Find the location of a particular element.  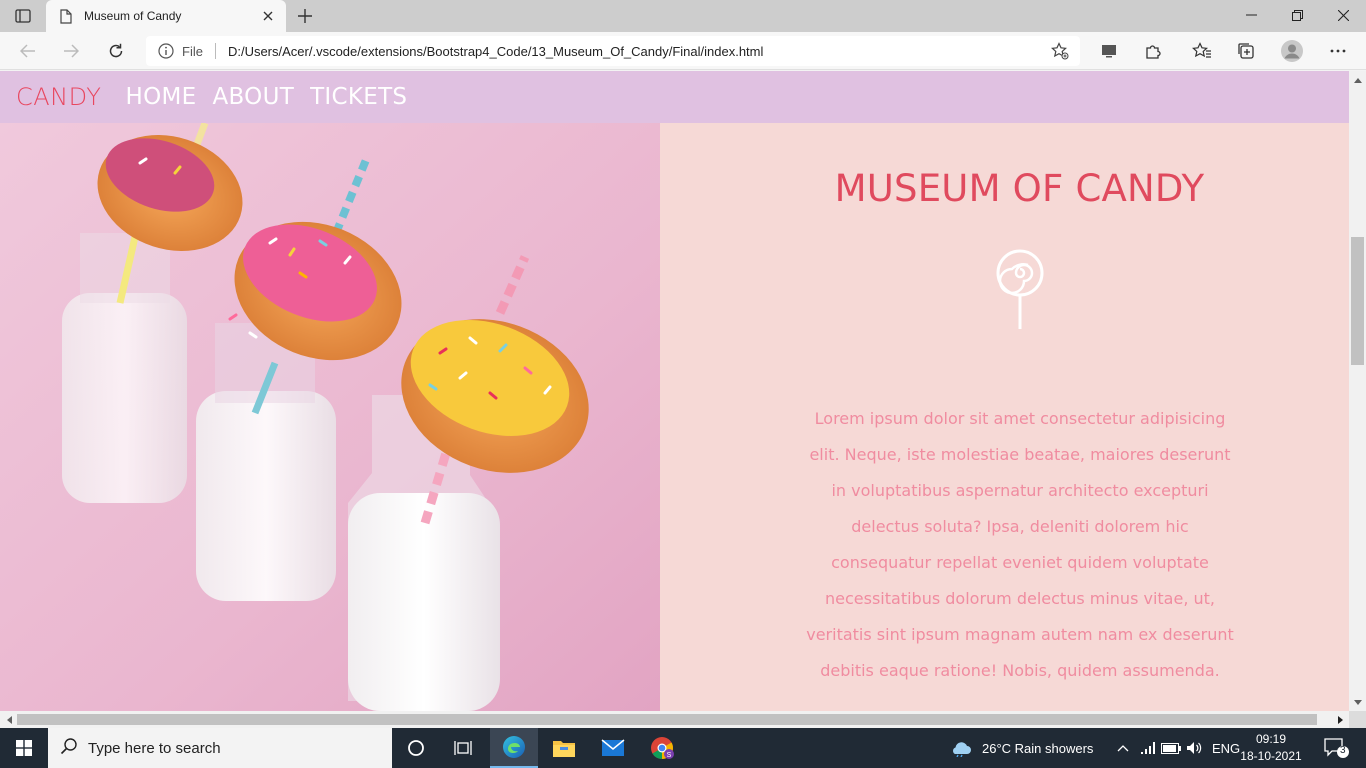

file-label: File is located at coordinates (192, 51).